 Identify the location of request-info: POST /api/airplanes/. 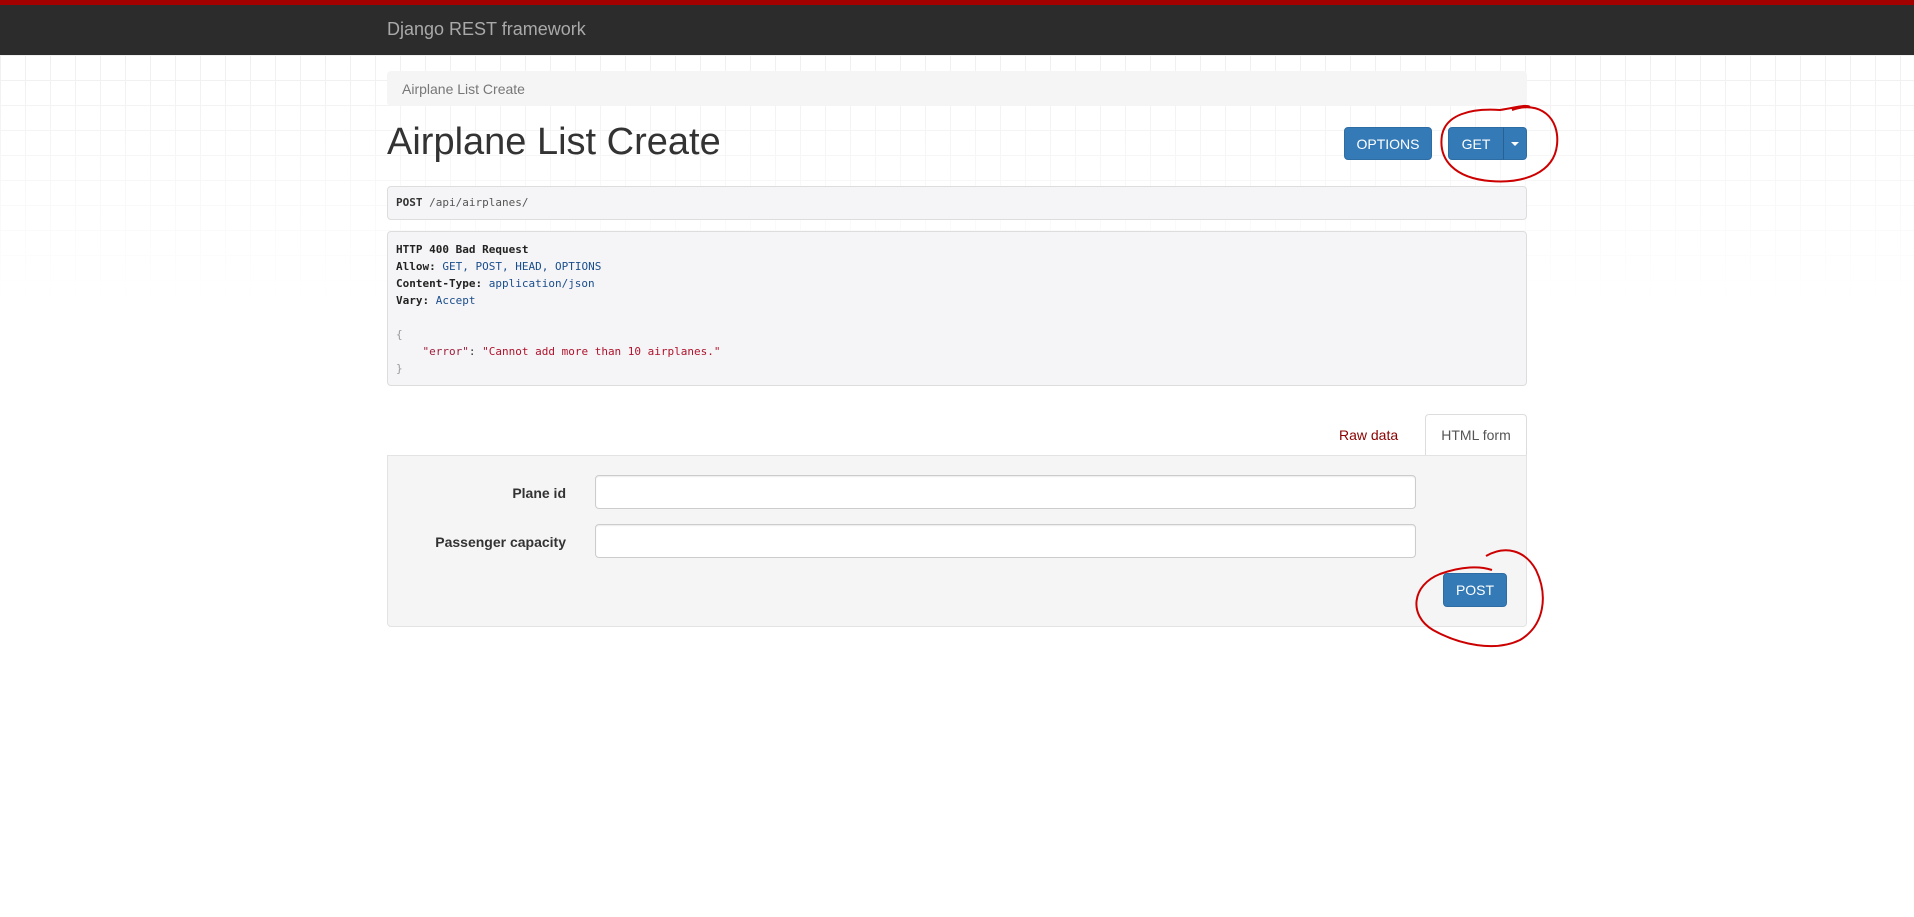
(957, 203).